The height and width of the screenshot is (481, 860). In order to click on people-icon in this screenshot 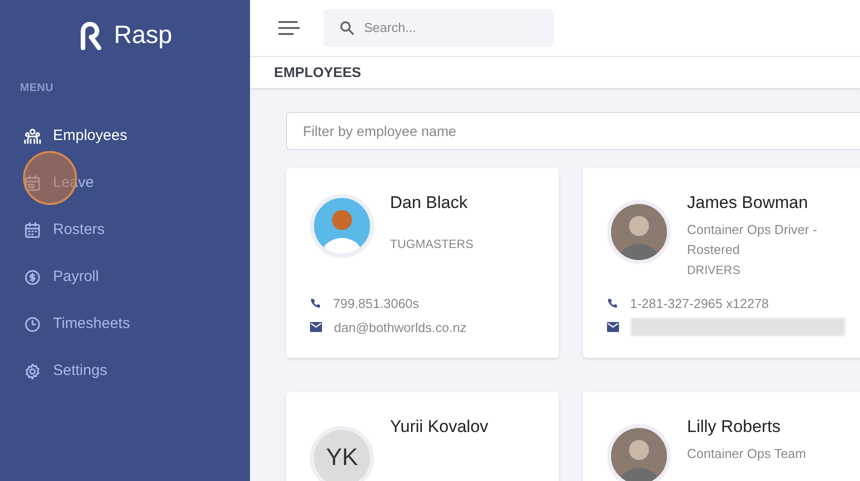, I will do `click(32, 136)`.